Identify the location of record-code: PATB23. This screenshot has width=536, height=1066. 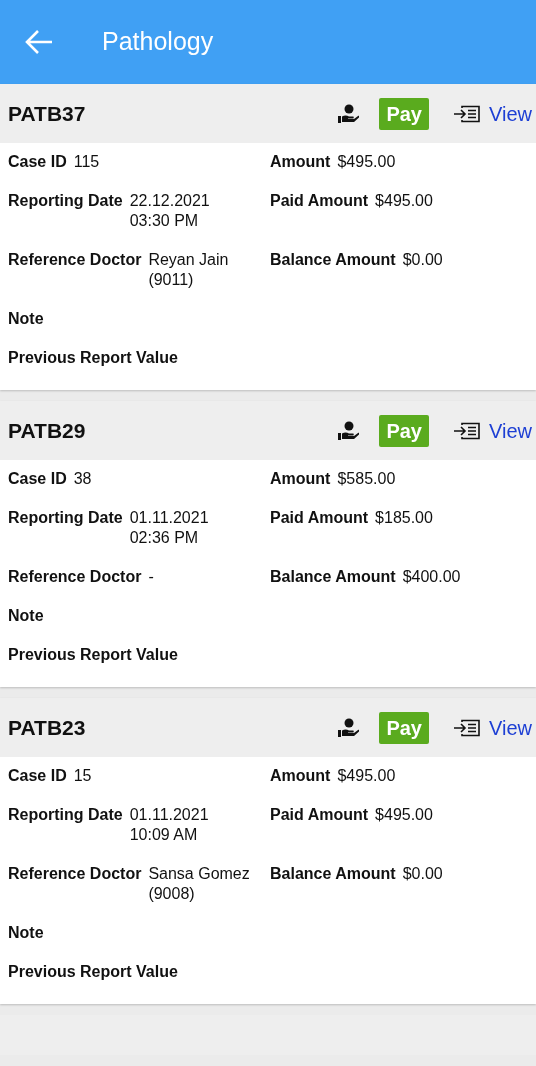
(47, 727).